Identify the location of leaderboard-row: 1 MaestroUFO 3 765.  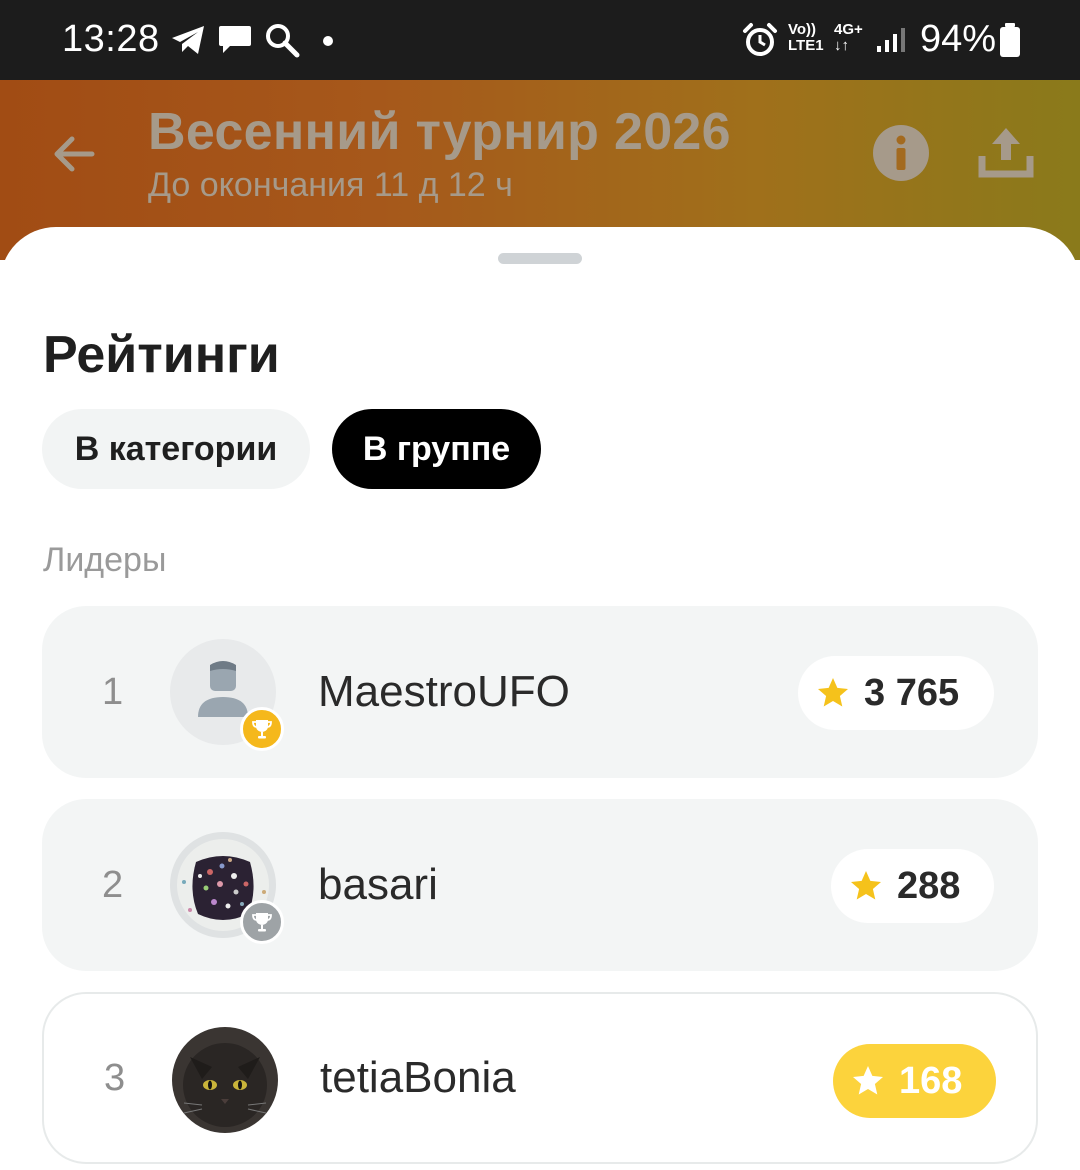
(540, 692).